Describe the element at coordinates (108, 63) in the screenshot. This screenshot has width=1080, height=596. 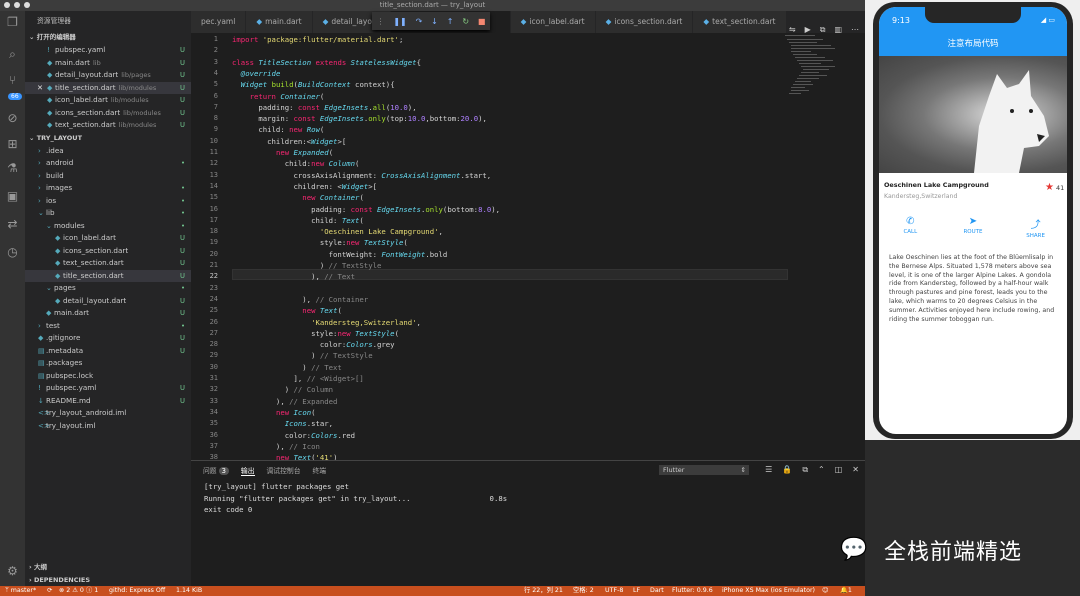
I see `file-item: ◆ main.dart lib U` at that location.